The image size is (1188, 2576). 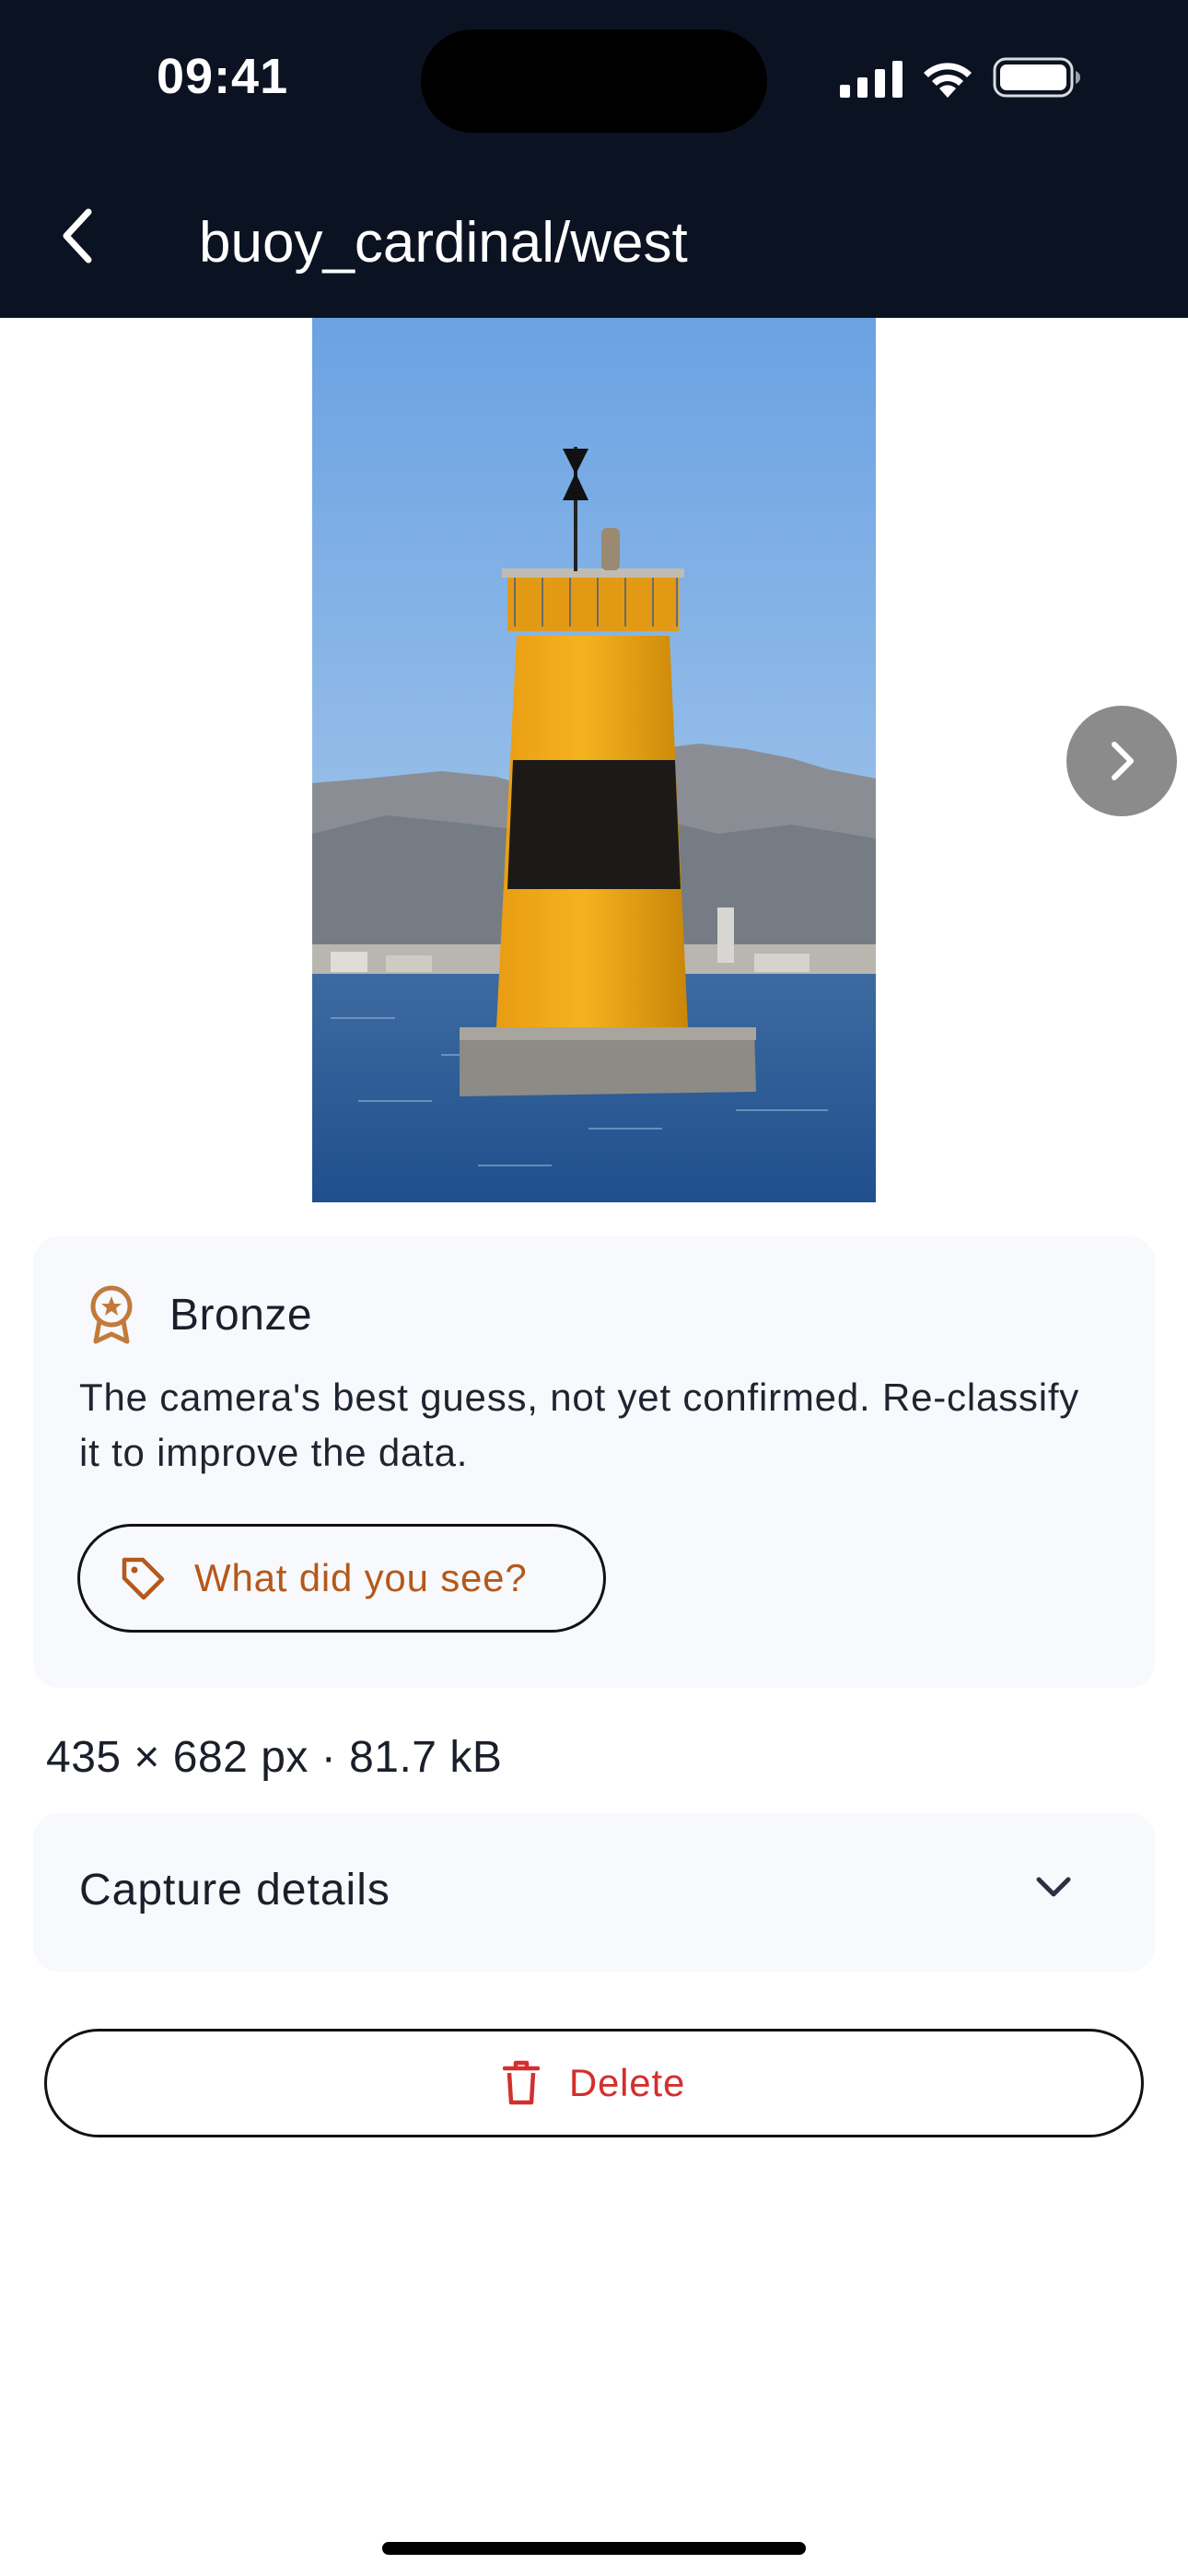 What do you see at coordinates (361, 1577) in the screenshot?
I see `reclassify-label: What did you see?` at bounding box center [361, 1577].